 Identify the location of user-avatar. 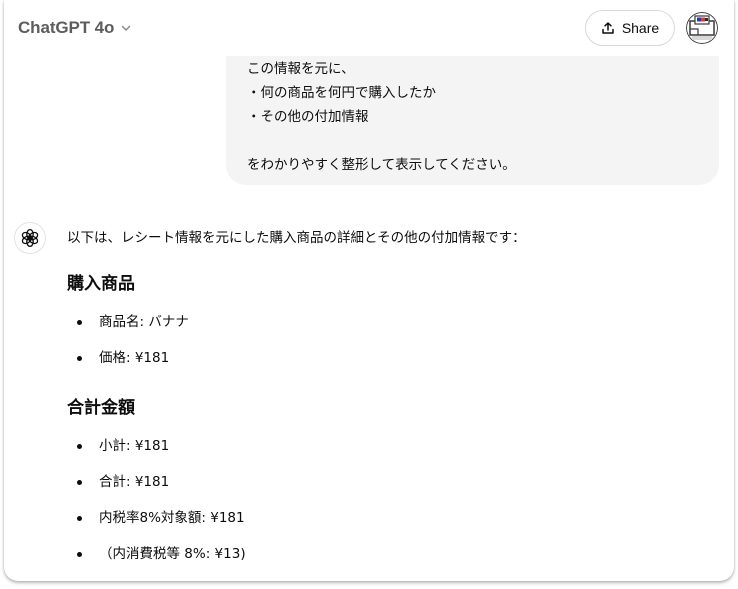
(702, 28).